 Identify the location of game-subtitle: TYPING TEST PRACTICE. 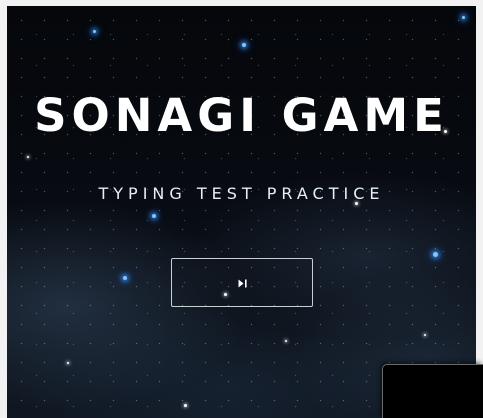
(241, 193).